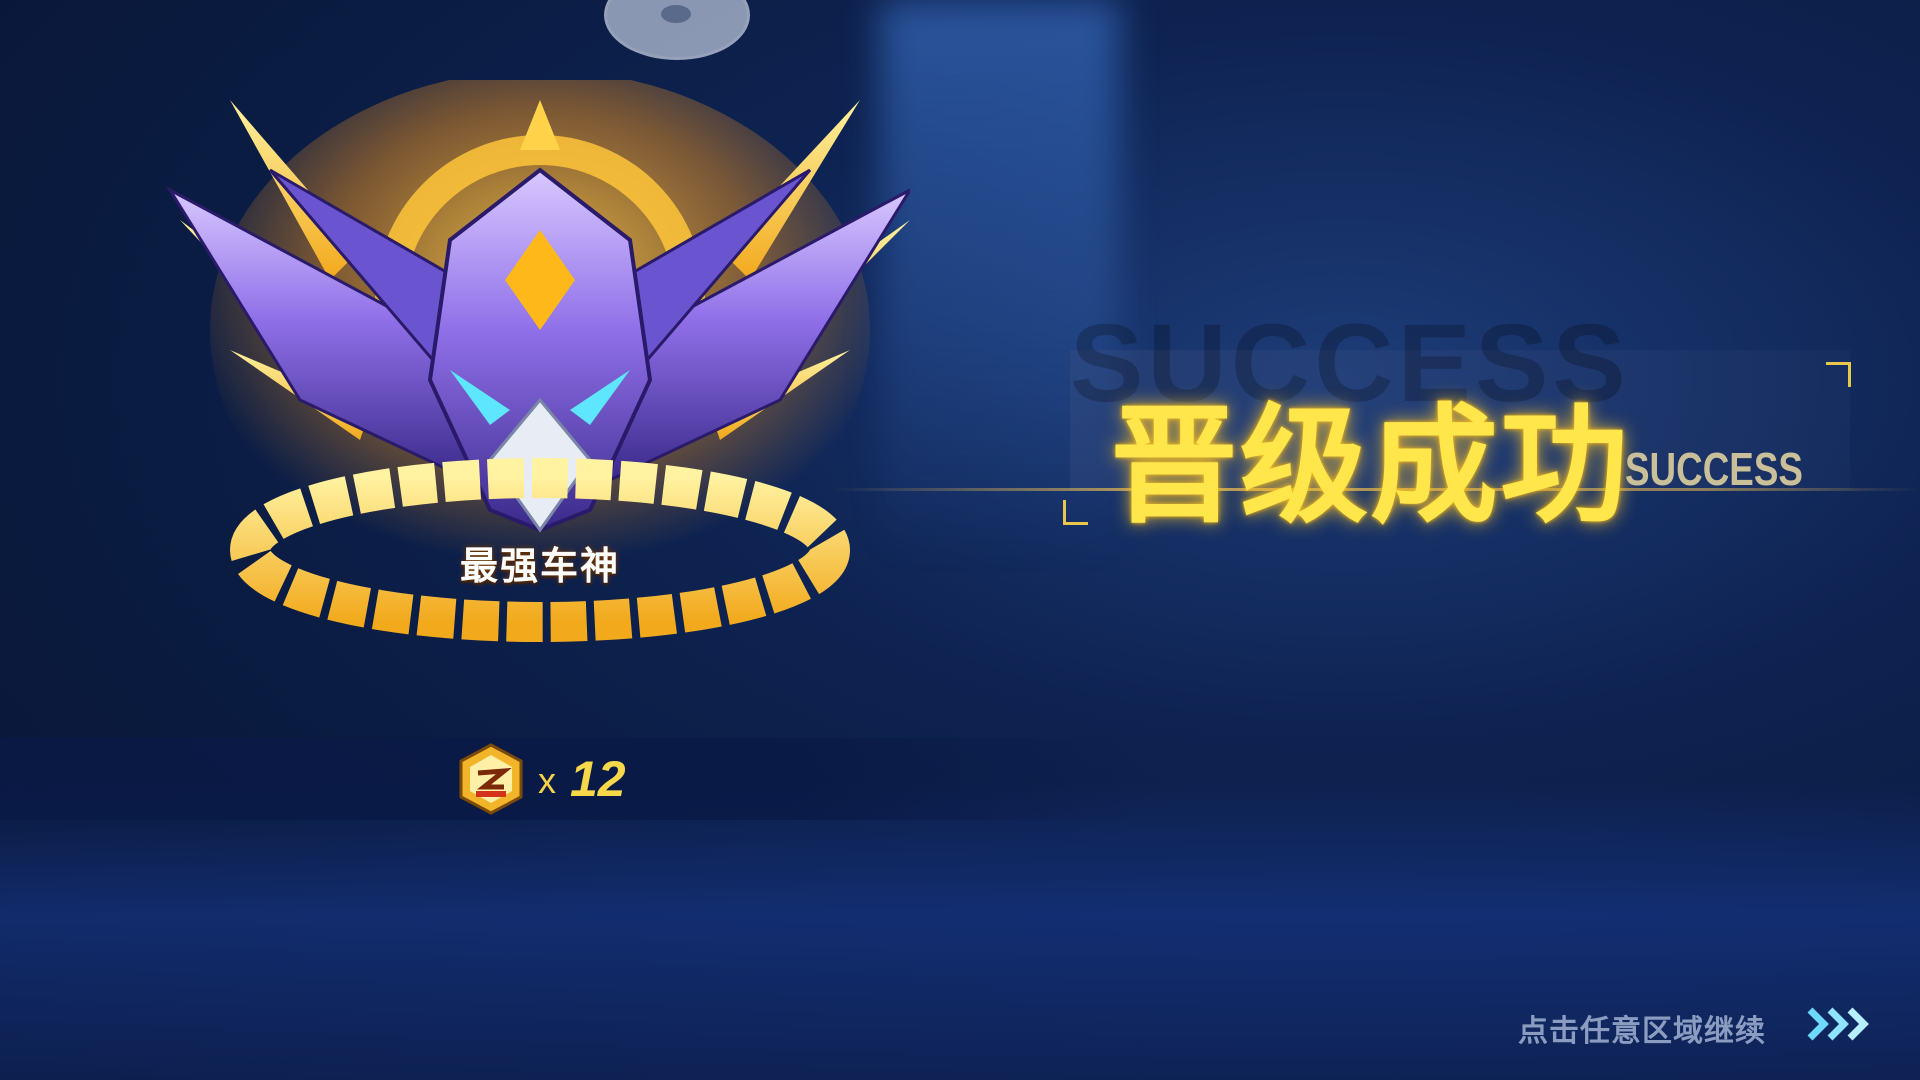  I want to click on continue-prompt: 点击任意区域继续, so click(1642, 1028).